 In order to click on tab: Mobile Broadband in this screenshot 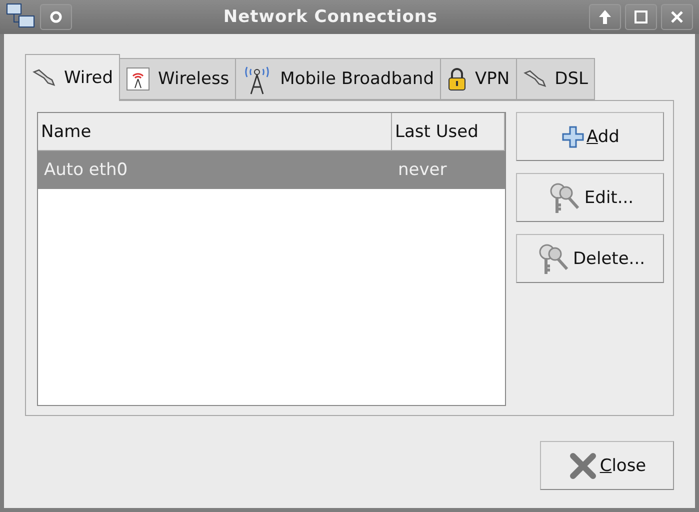, I will do `click(338, 79)`.